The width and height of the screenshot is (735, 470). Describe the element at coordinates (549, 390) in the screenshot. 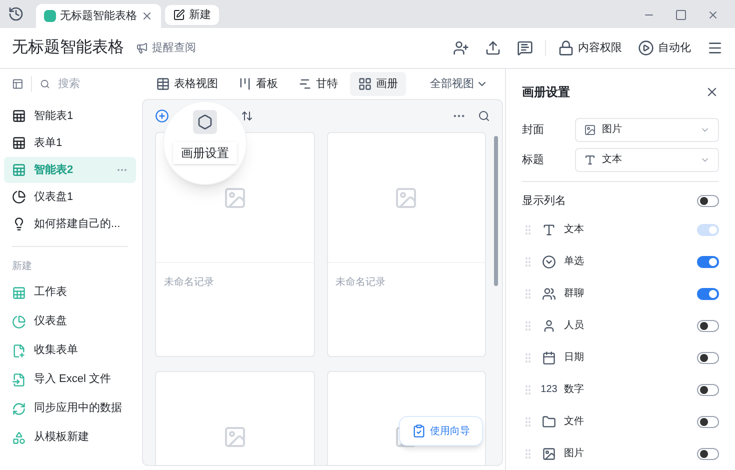

I see `number-type-glyph: 123` at that location.